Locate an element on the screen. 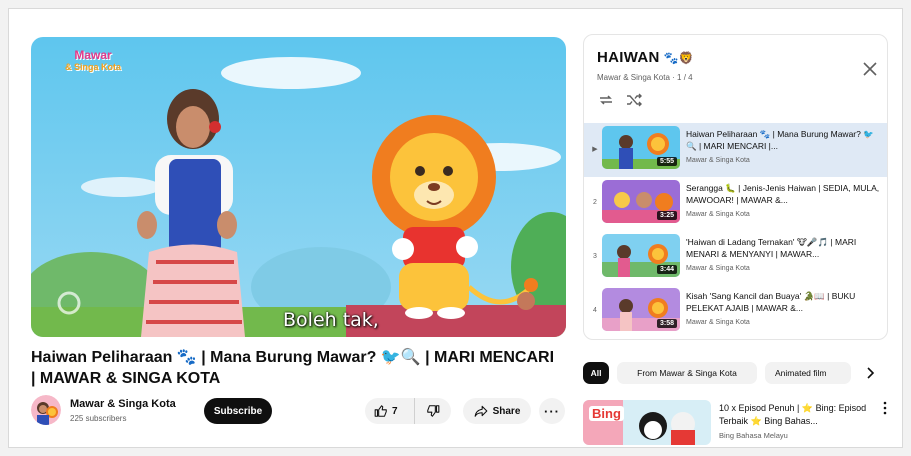  like-button: 7 is located at coordinates (390, 411).